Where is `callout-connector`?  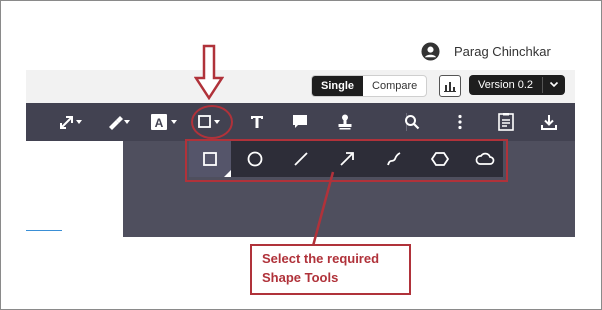
callout-connector is located at coordinates (323, 209).